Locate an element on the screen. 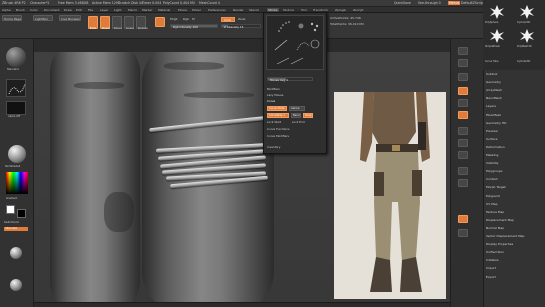  mrgb-button: Mrgb is located at coordinates (174, 19).